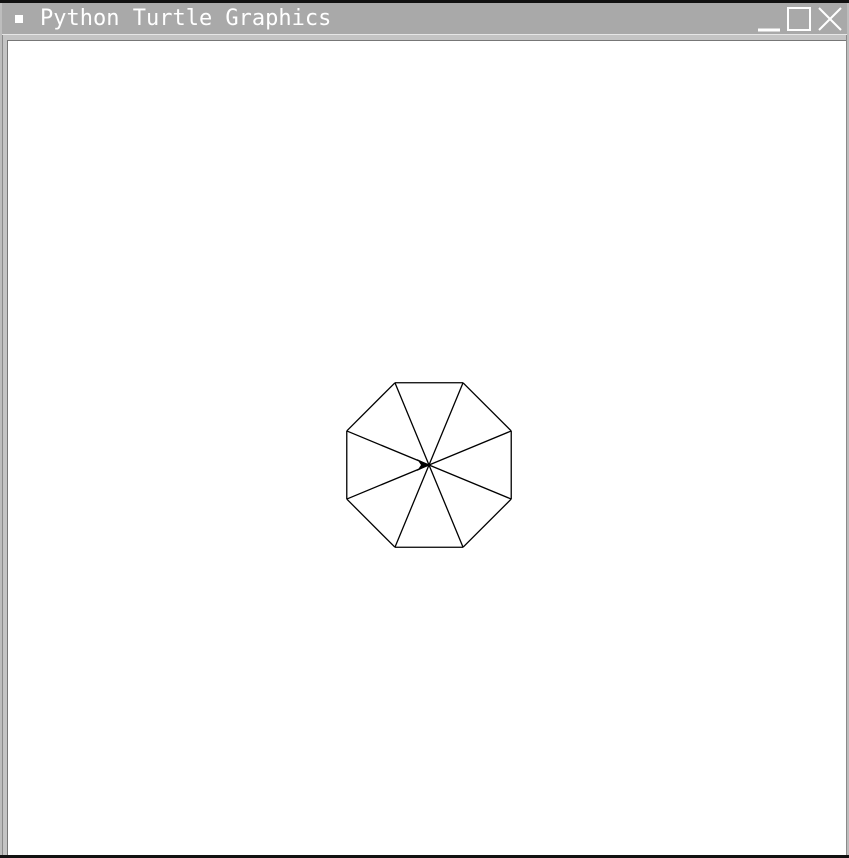 The width and height of the screenshot is (849, 858). What do you see at coordinates (19, 19) in the screenshot?
I see `window-menu-icon` at bounding box center [19, 19].